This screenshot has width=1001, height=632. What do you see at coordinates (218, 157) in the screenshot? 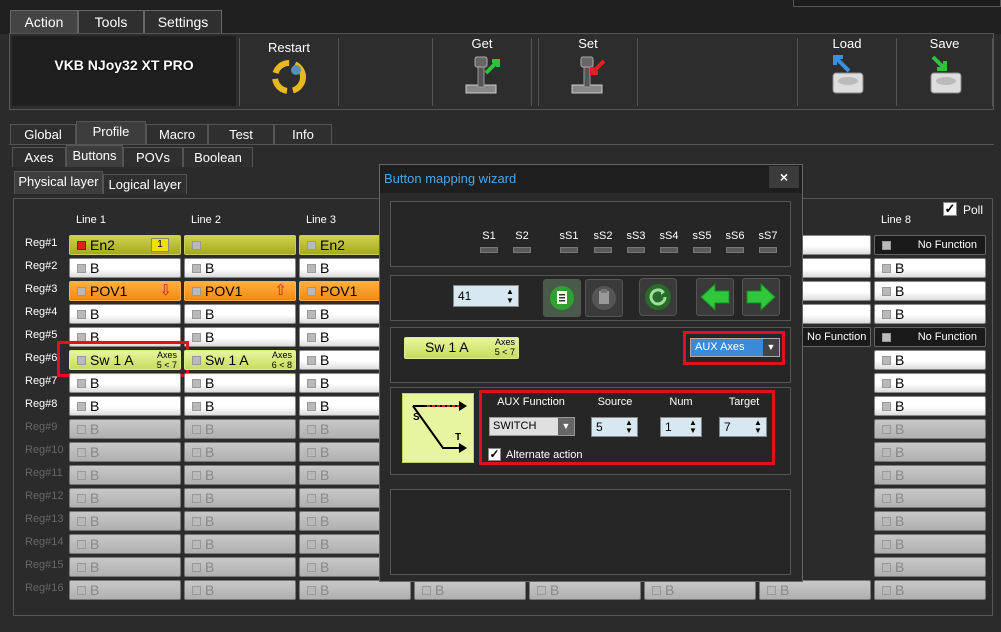
I see `subtab-boolean: Boolean` at bounding box center [218, 157].